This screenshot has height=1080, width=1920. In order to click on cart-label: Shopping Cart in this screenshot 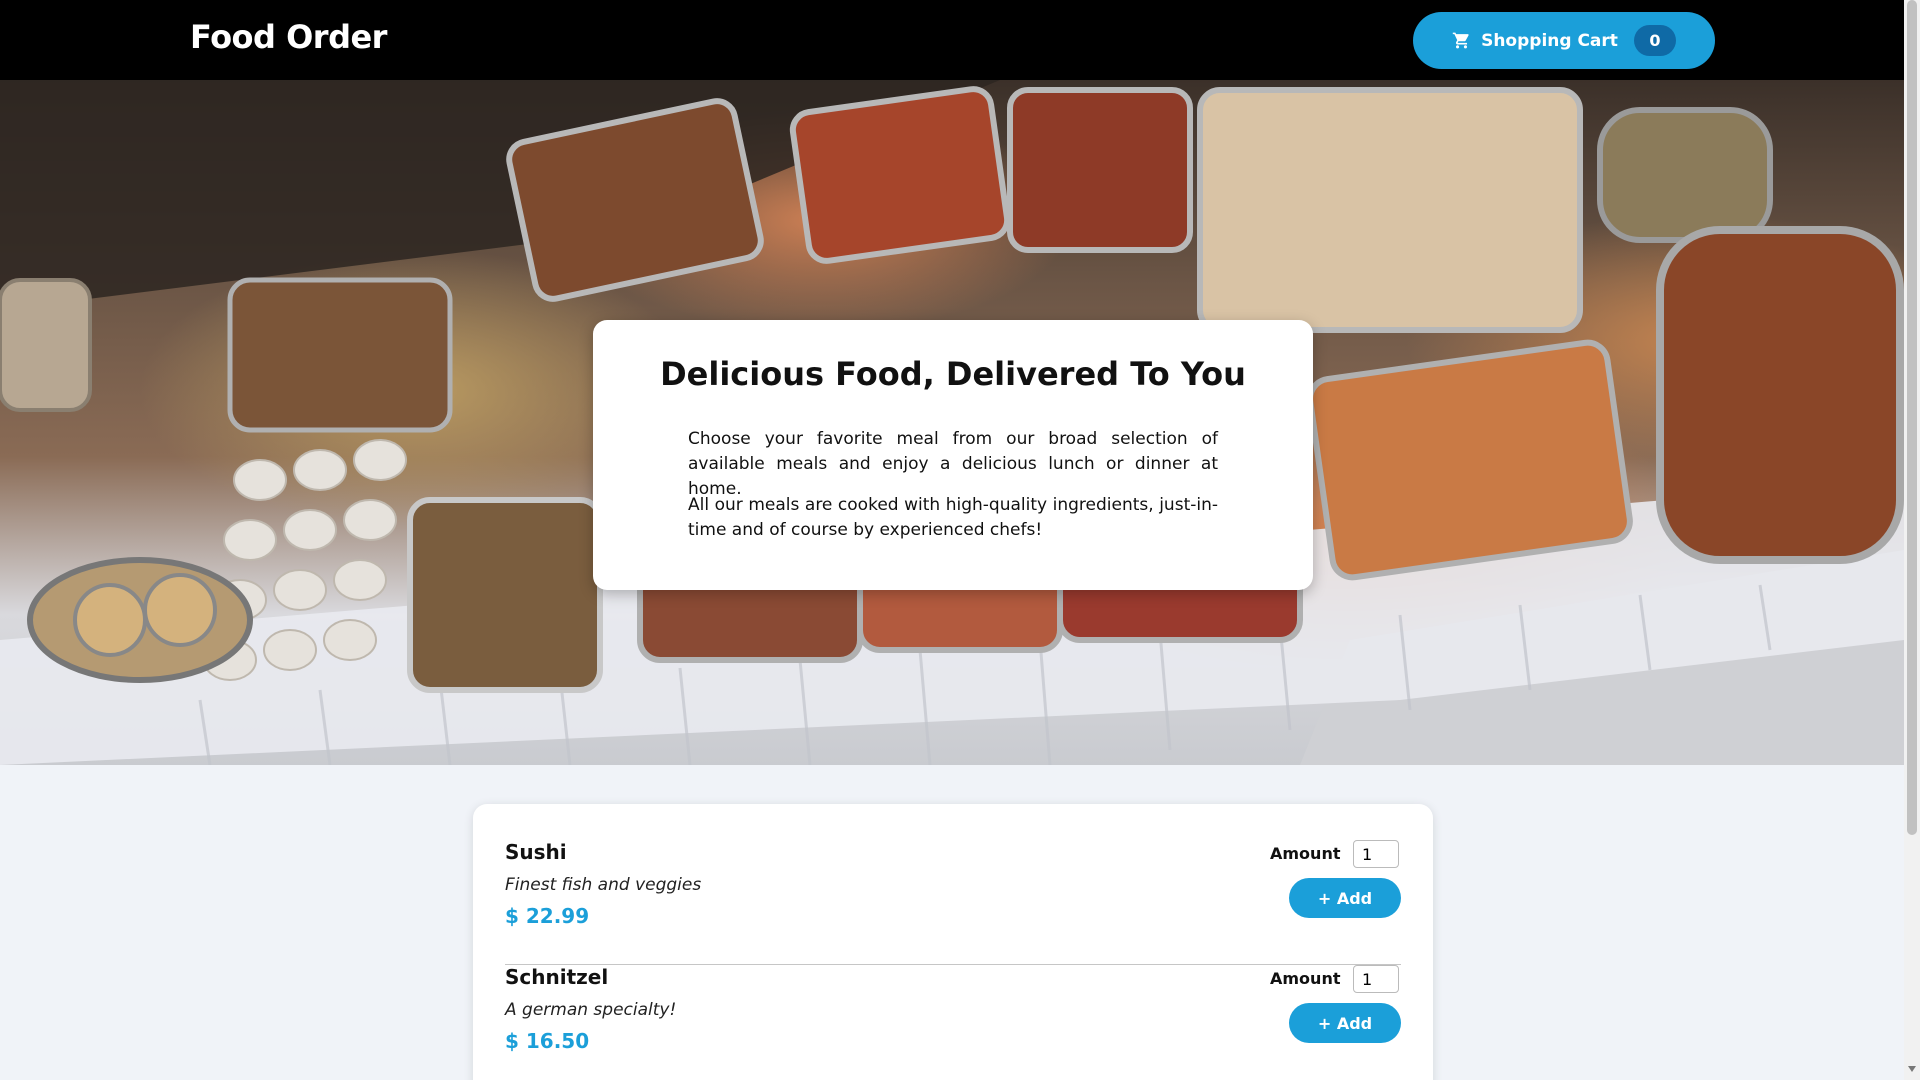, I will do `click(1549, 40)`.